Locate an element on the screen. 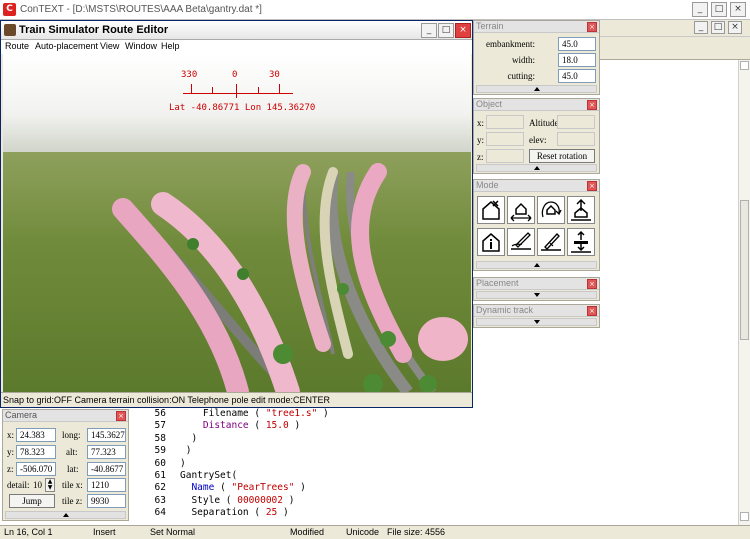  terrain-panel-close-icon: × is located at coordinates (592, 27).